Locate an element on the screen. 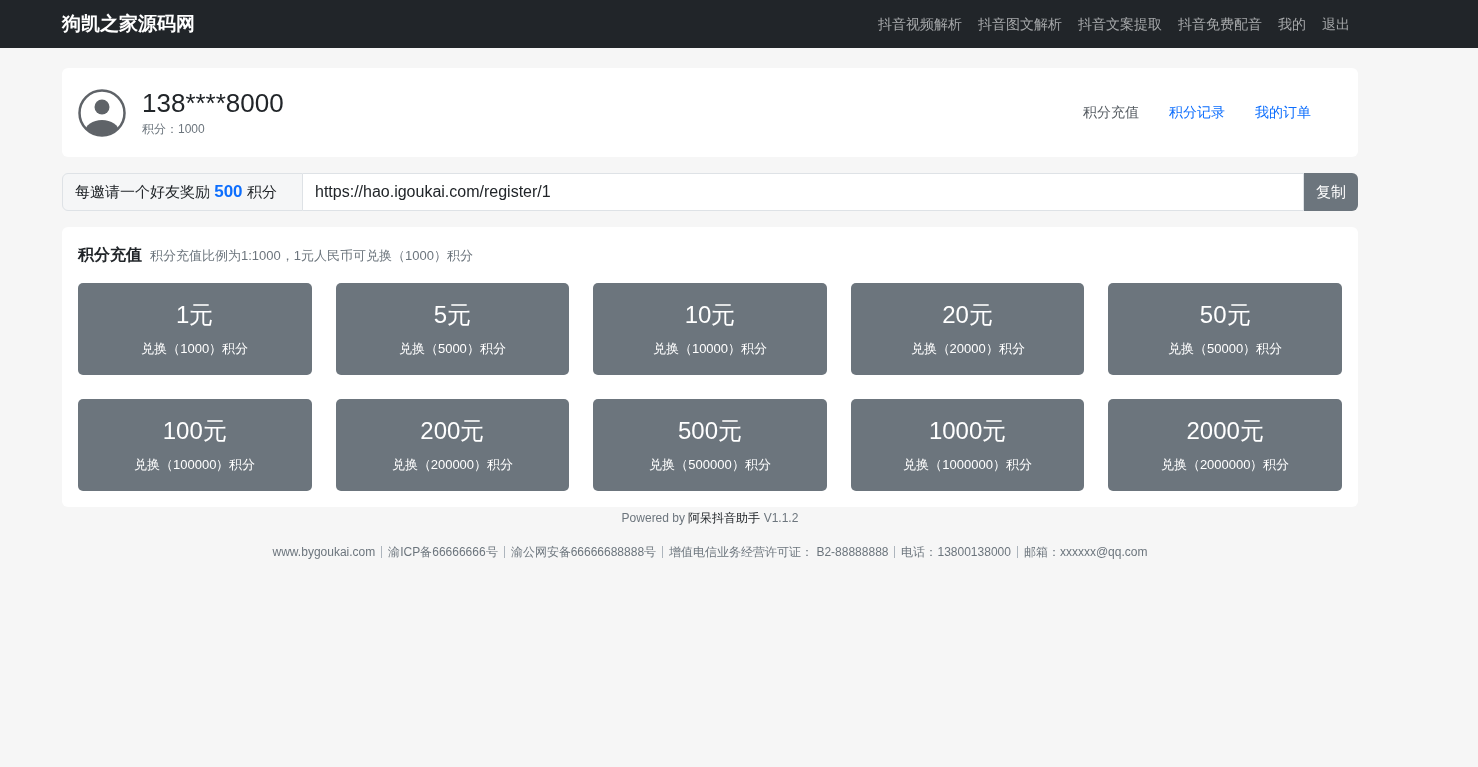  recharge-option-button: 100元 兑换（100000）积分 is located at coordinates (195, 445).